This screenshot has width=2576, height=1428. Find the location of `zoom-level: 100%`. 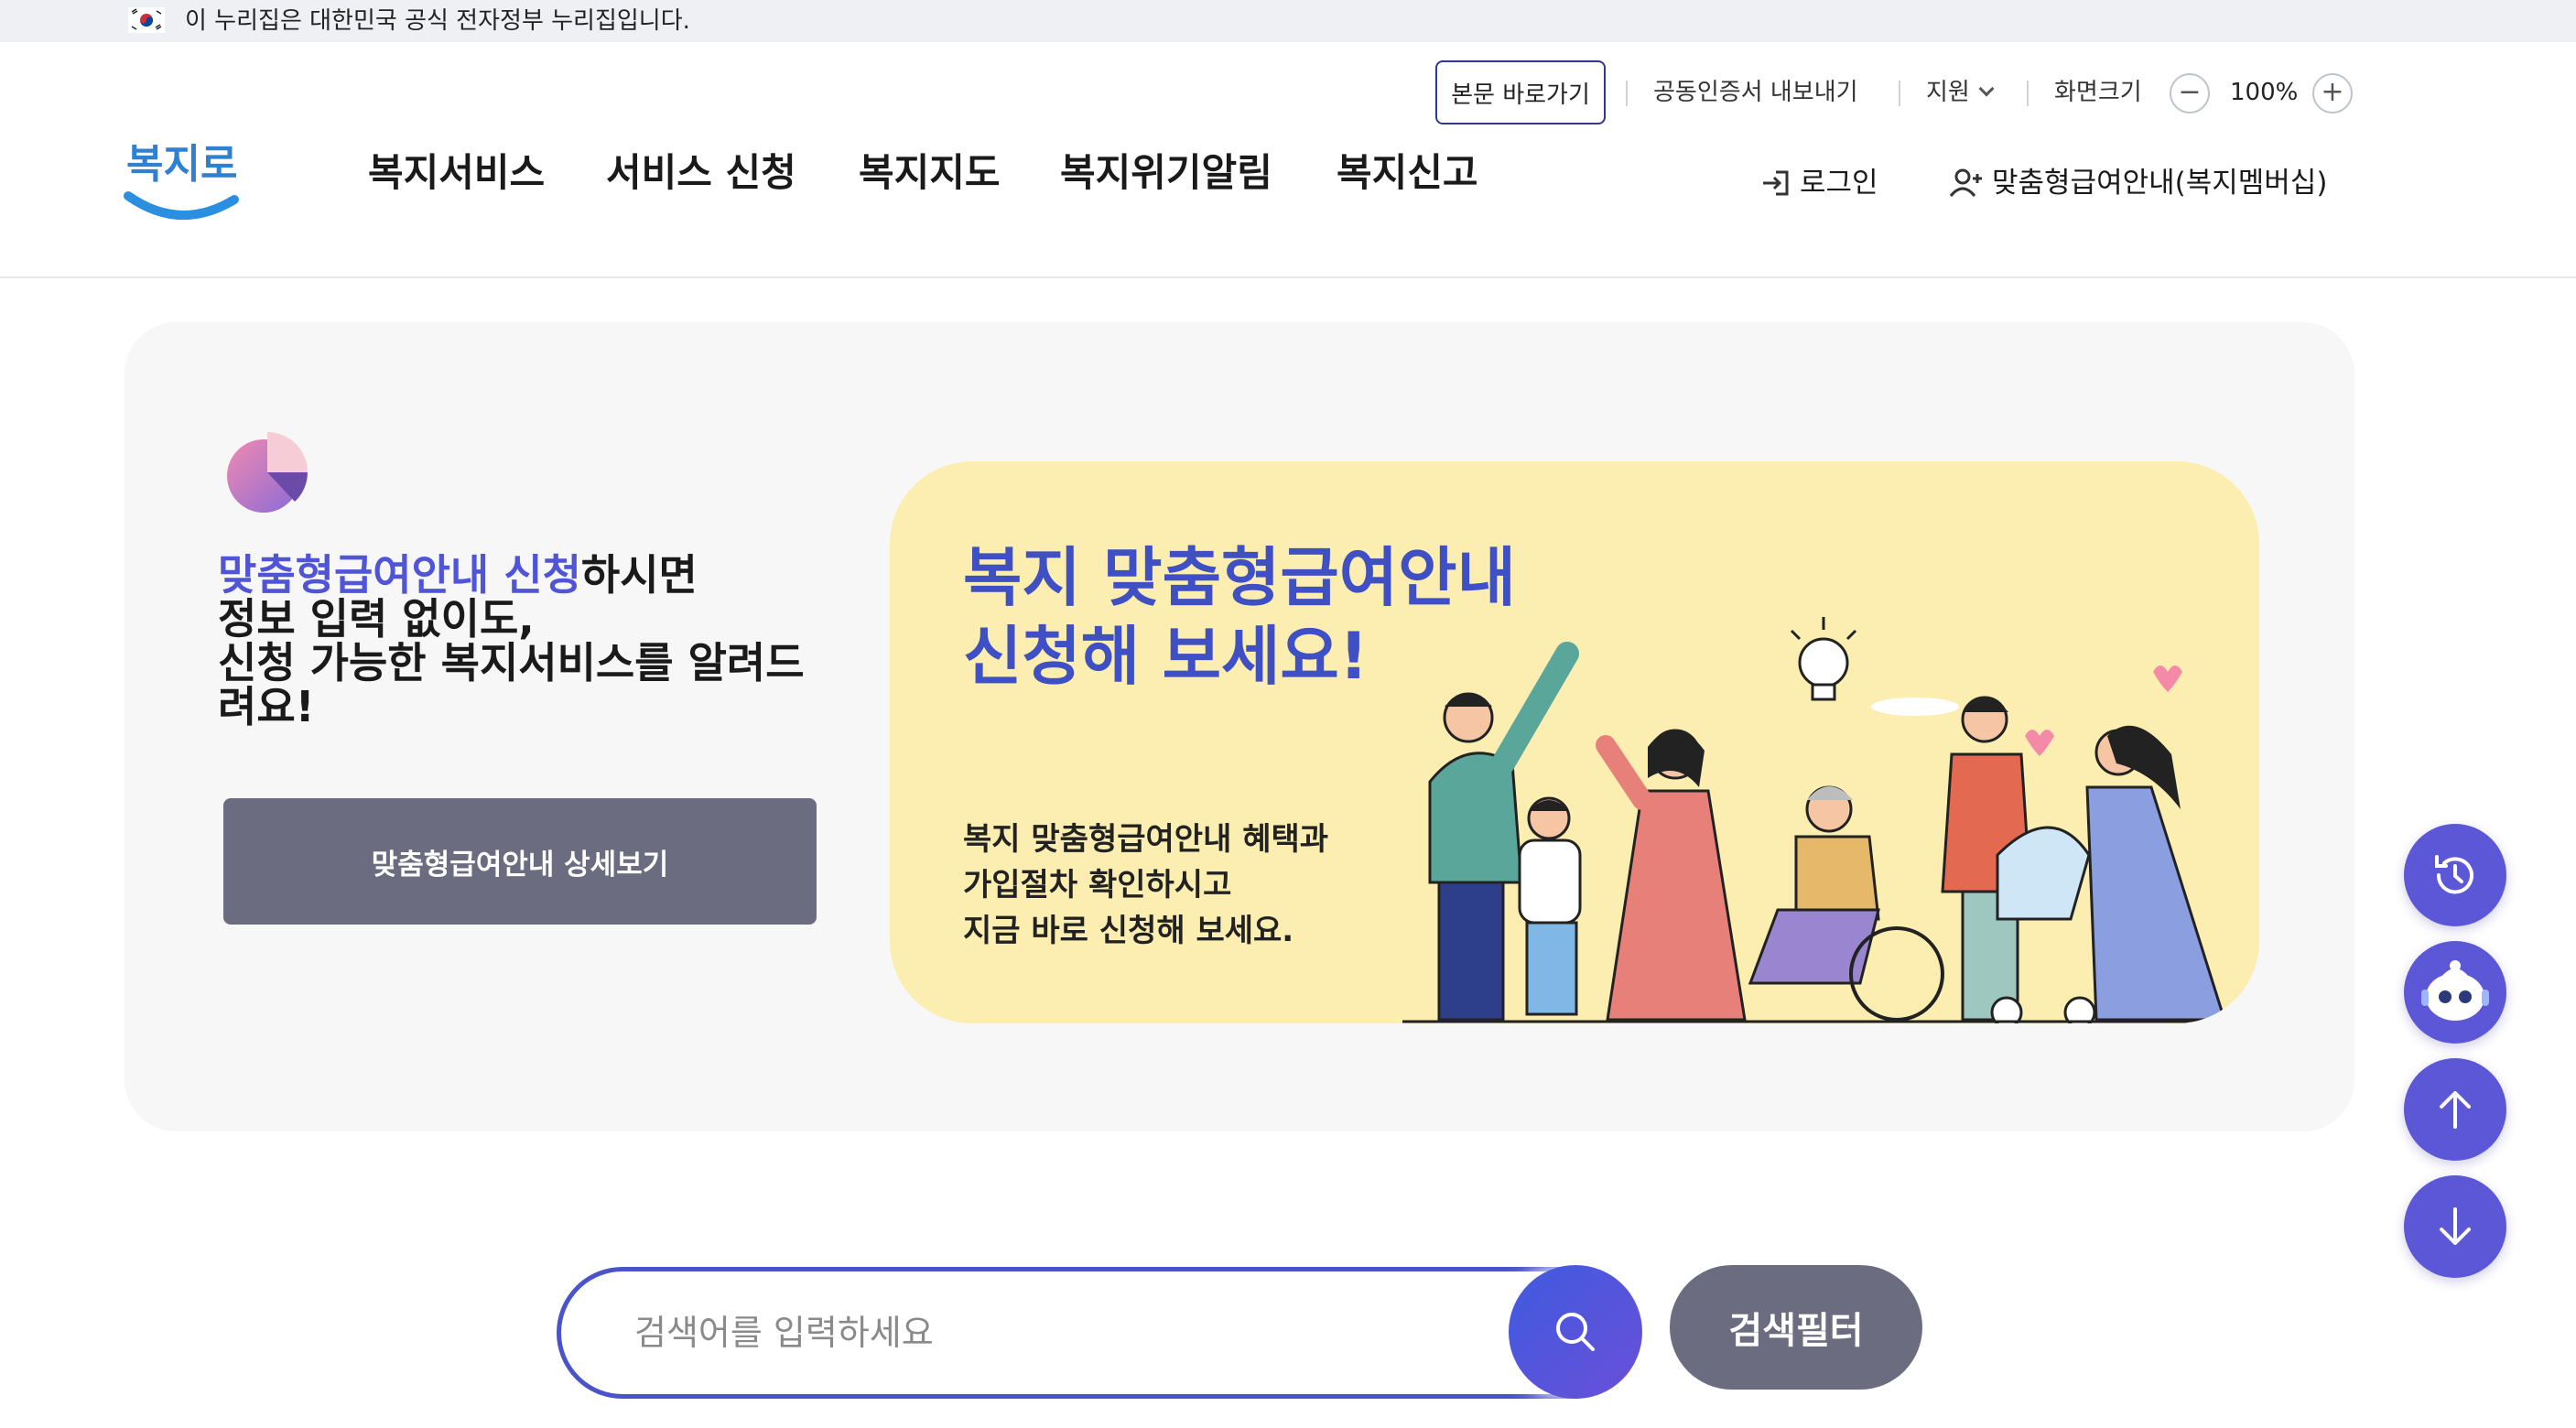

zoom-level: 100% is located at coordinates (2265, 92).